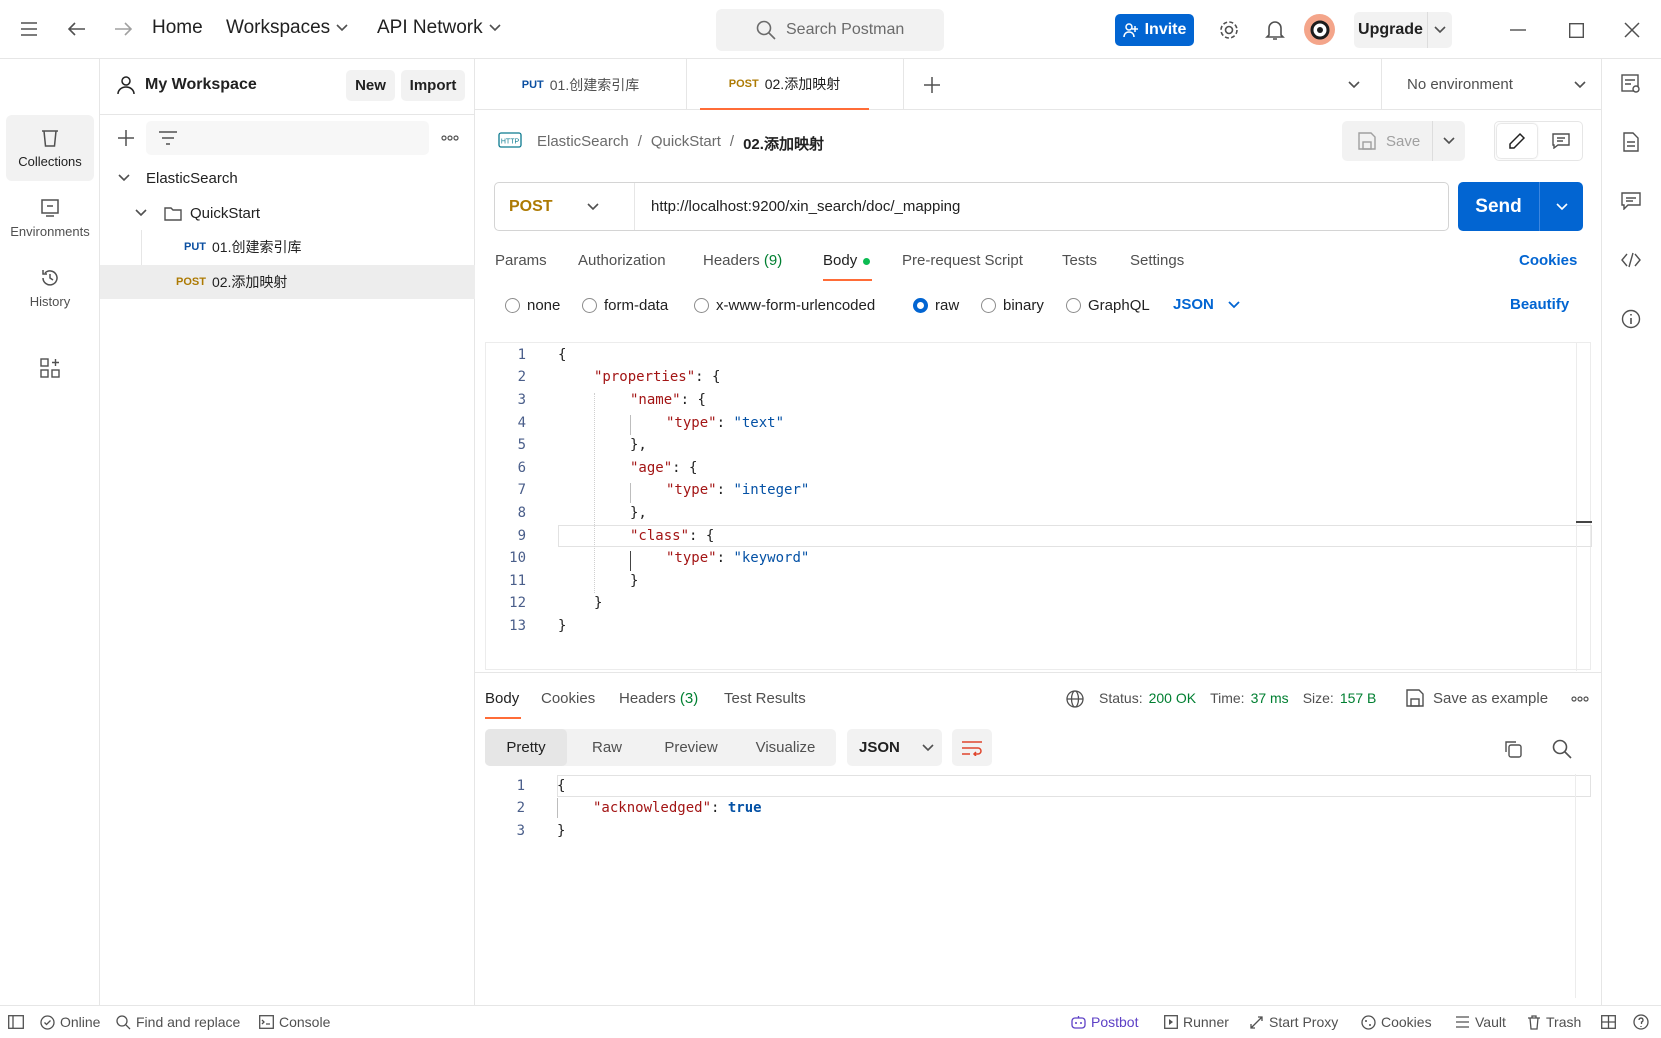 This screenshot has width=1661, height=1038. Describe the element at coordinates (439, 28) in the screenshot. I see `api-network-menu: API Network` at that location.